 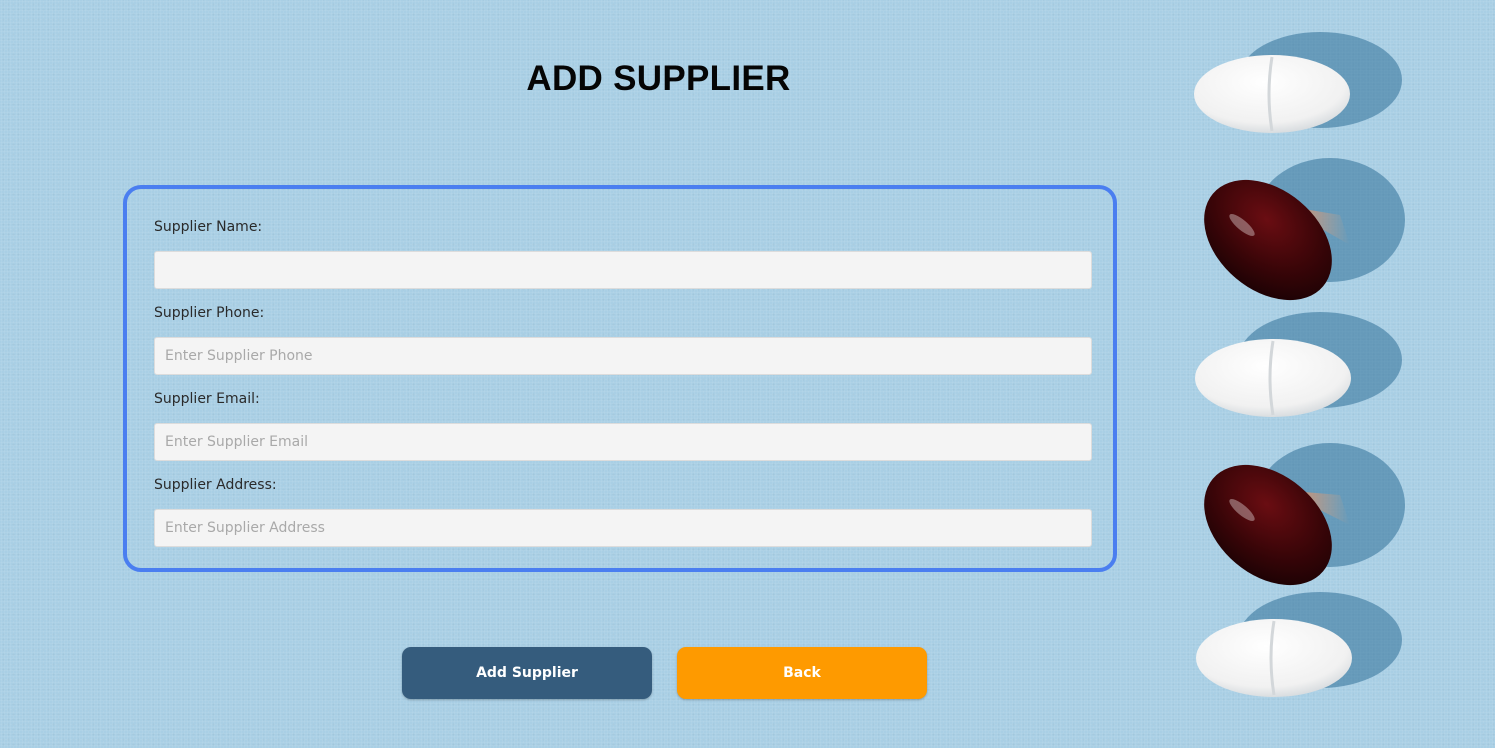 I want to click on supplier-name-input, so click(x=623, y=270).